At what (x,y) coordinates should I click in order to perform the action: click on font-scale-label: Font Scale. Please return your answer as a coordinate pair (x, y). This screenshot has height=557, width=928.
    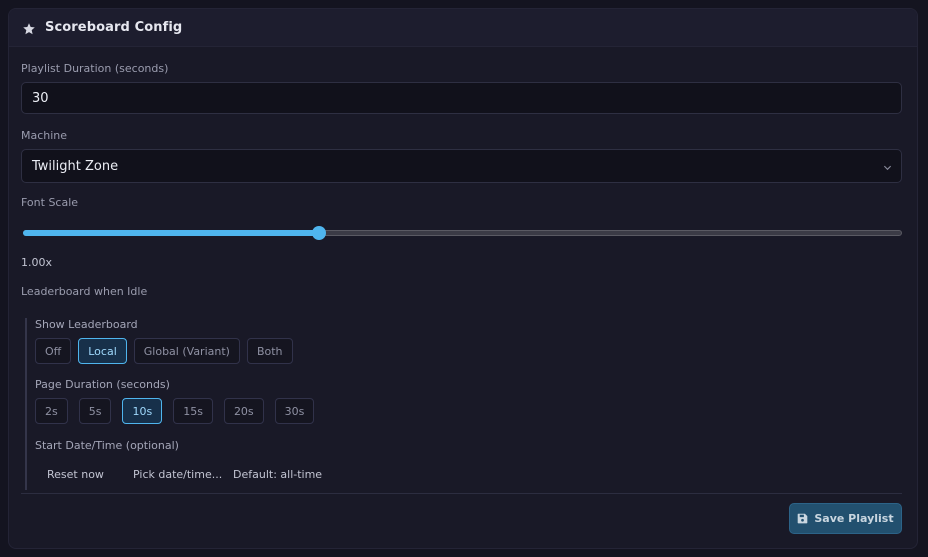
    Looking at the image, I should click on (50, 202).